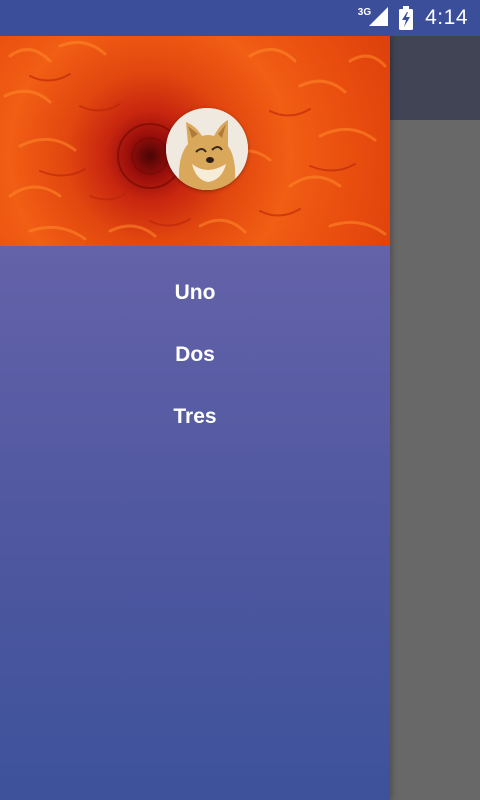  Describe the element at coordinates (406, 18) in the screenshot. I see `battery-charging-icon` at that location.